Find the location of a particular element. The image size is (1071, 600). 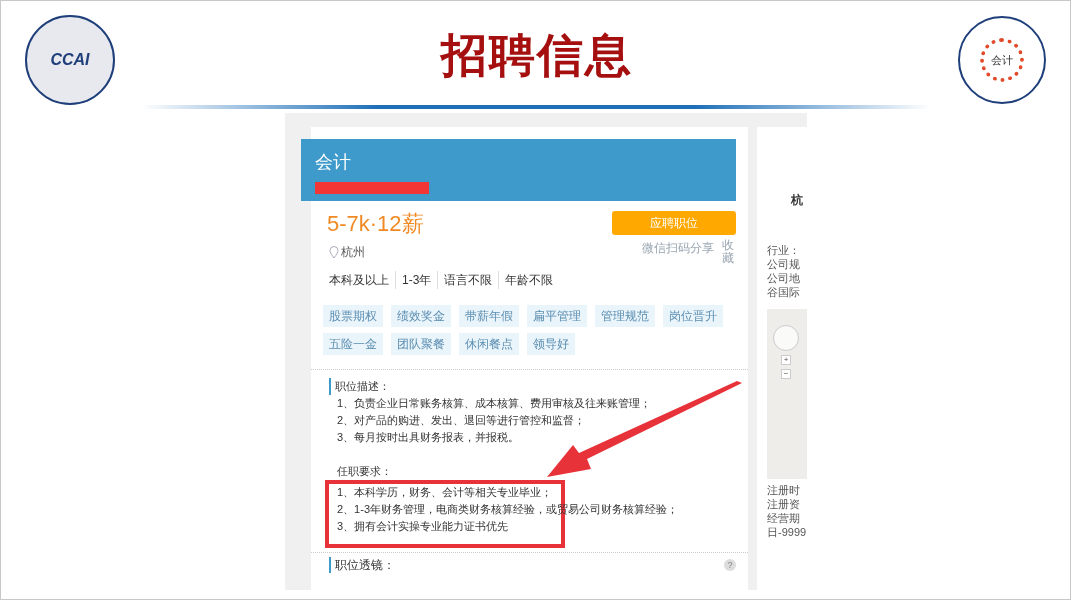

salary: 5-7k·12薪 is located at coordinates (375, 224).